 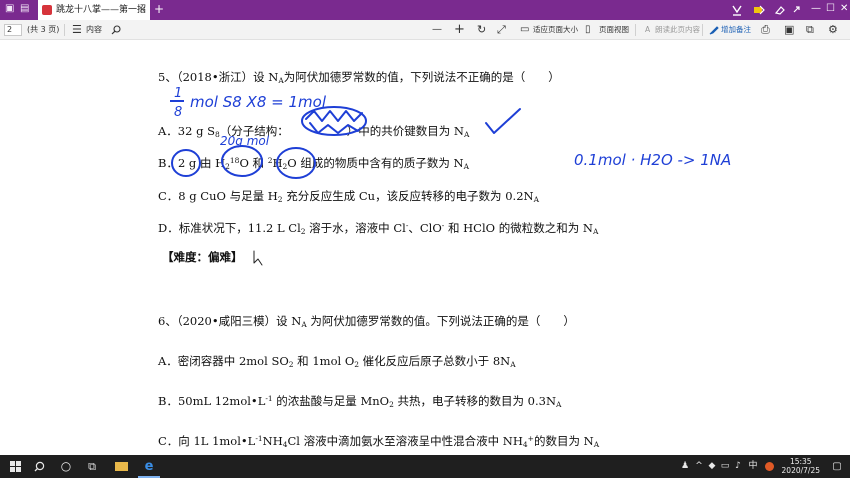 I want to click on tray-ime-button: 中, so click(x=753, y=466).